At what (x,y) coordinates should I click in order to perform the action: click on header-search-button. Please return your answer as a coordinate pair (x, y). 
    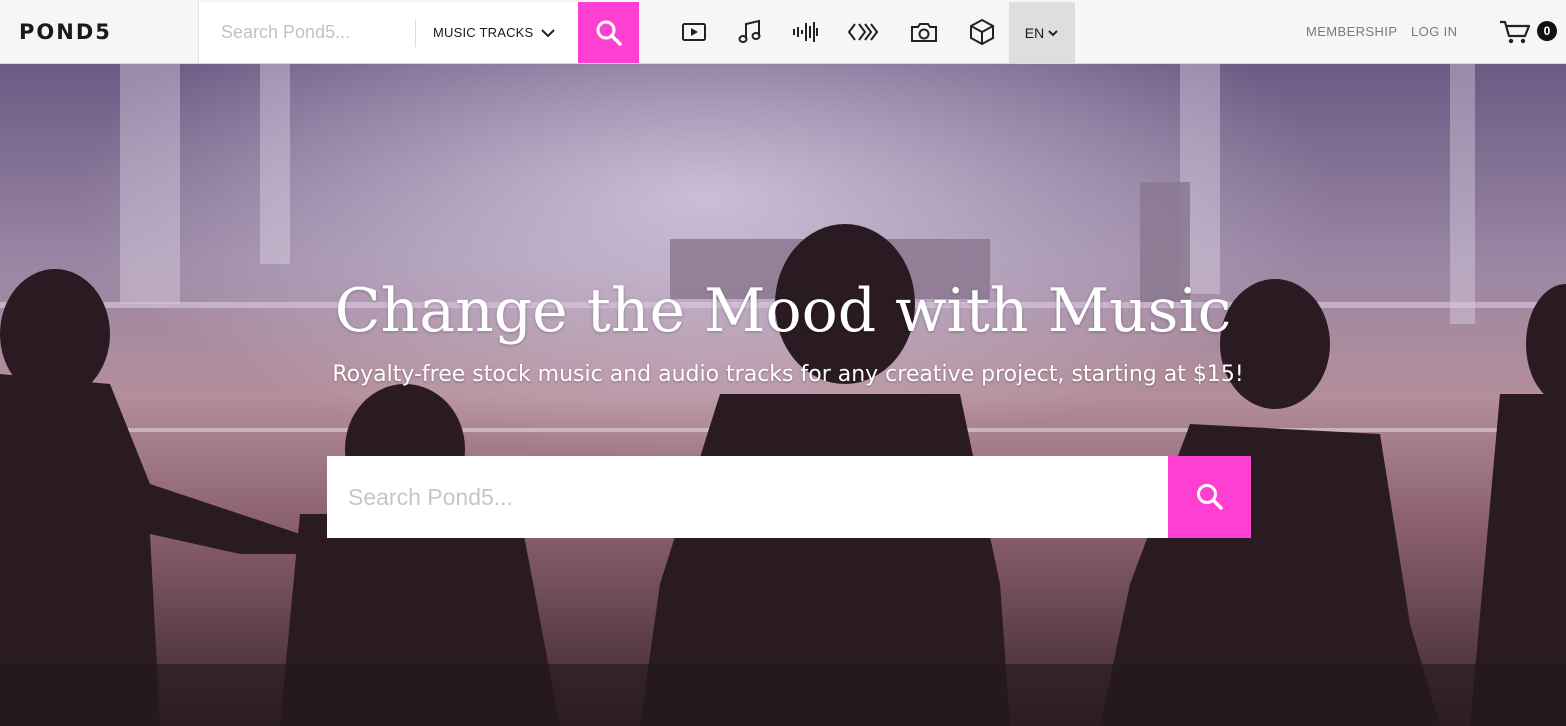
    Looking at the image, I should click on (608, 32).